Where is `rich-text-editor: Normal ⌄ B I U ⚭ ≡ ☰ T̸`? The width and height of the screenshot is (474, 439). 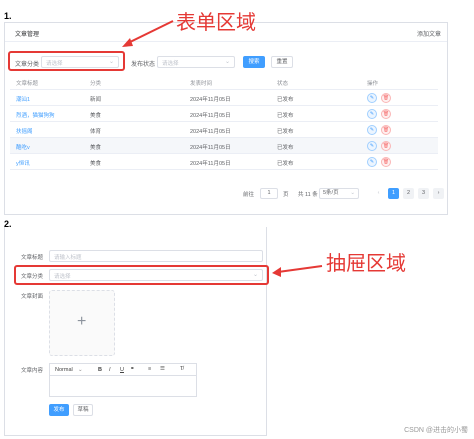
rich-text-editor: Normal ⌄ B I U ⚭ ≡ ☰ T̸ is located at coordinates (123, 380).